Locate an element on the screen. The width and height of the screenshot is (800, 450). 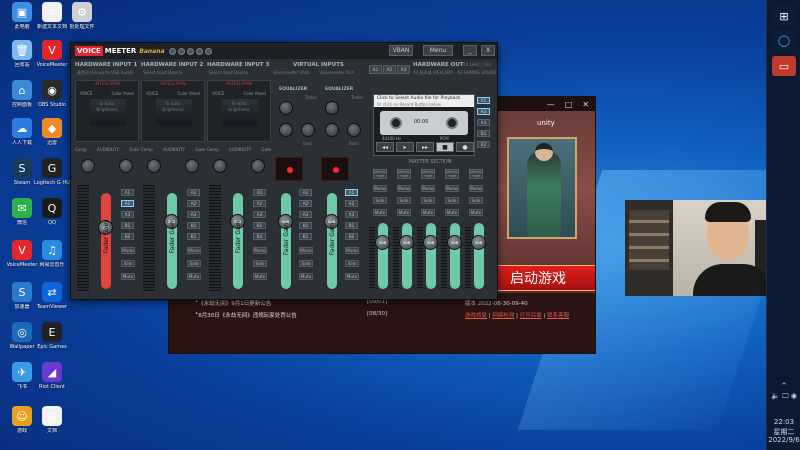
desktop-icon: ◉ OBS Studio is located at coordinates (52, 94).